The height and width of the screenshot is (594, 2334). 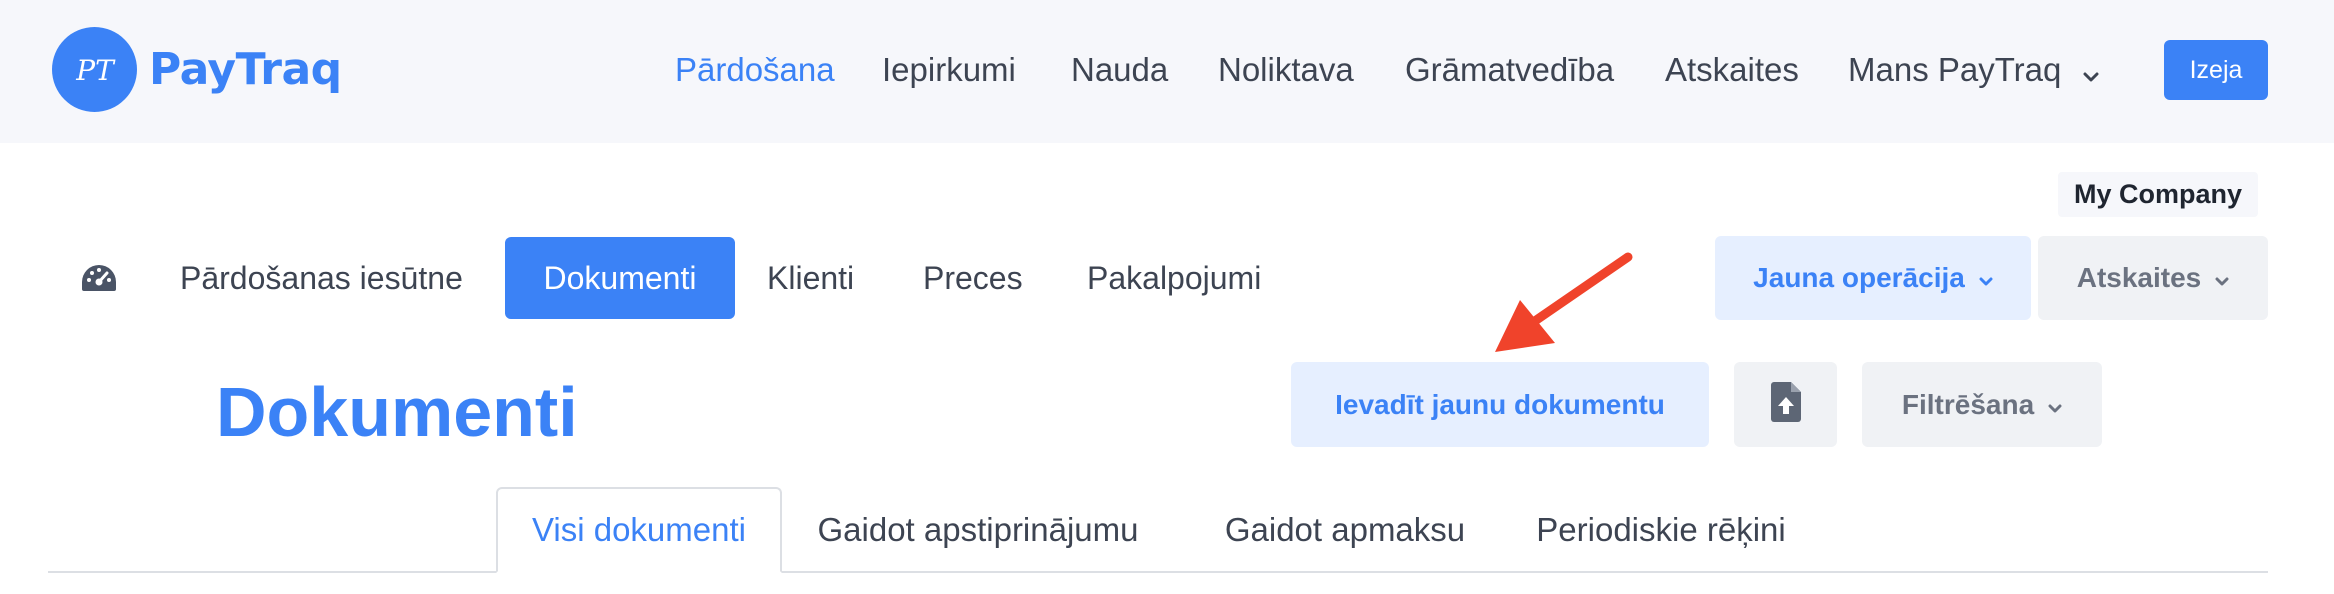 I want to click on logo-monogram-text: PT, so click(x=95, y=70).